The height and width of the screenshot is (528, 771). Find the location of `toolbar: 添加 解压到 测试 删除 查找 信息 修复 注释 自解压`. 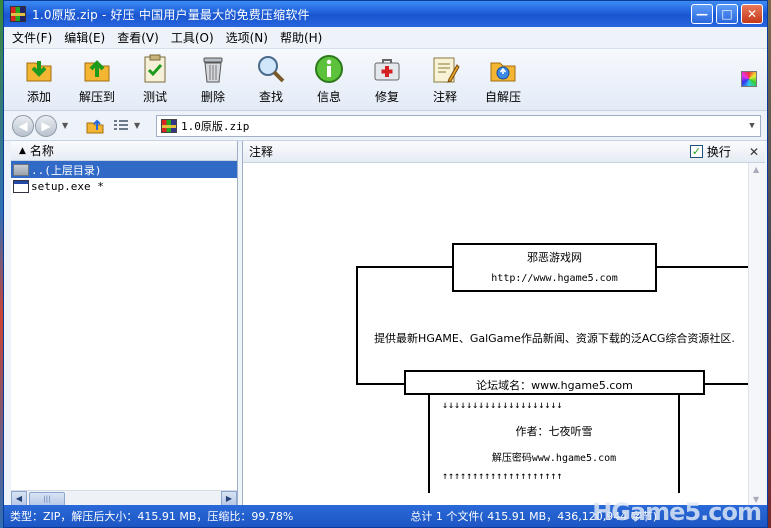

toolbar: 添加 解压到 测试 删除 查找 信息 修复 注释 自解压 is located at coordinates (385, 80).